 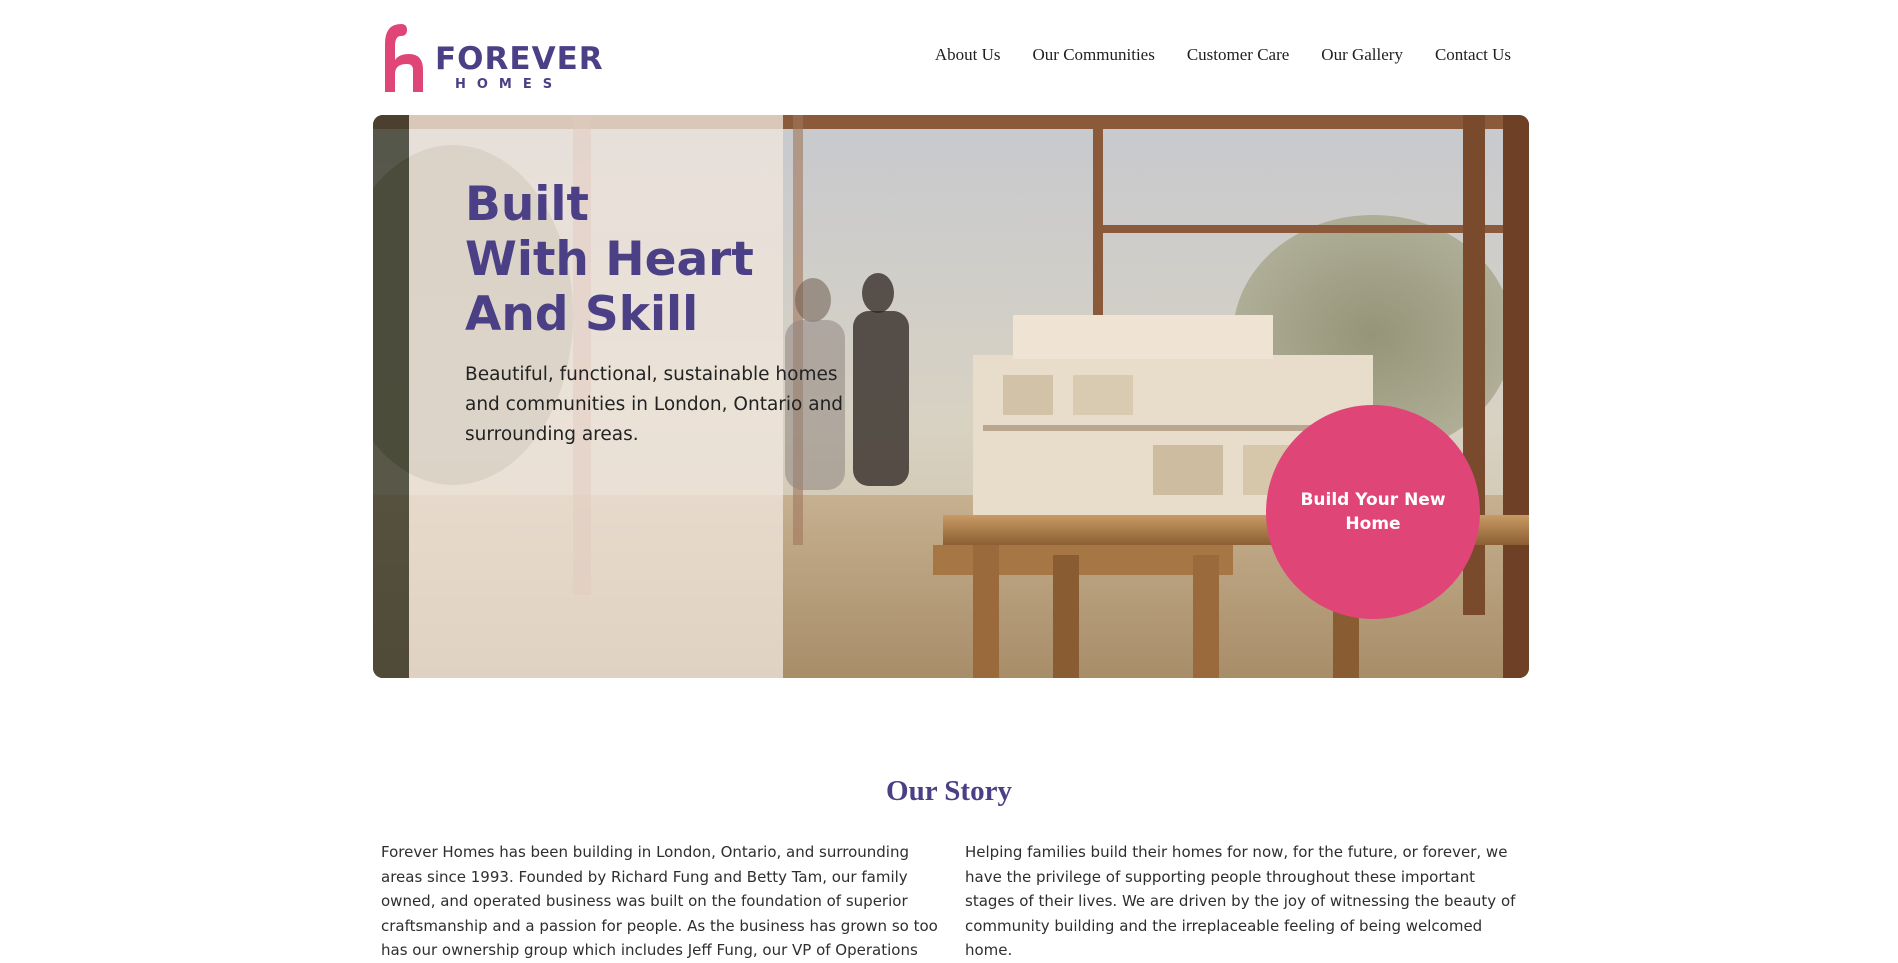 I want to click on nav-contact-us: Contact Us, so click(x=1473, y=55).